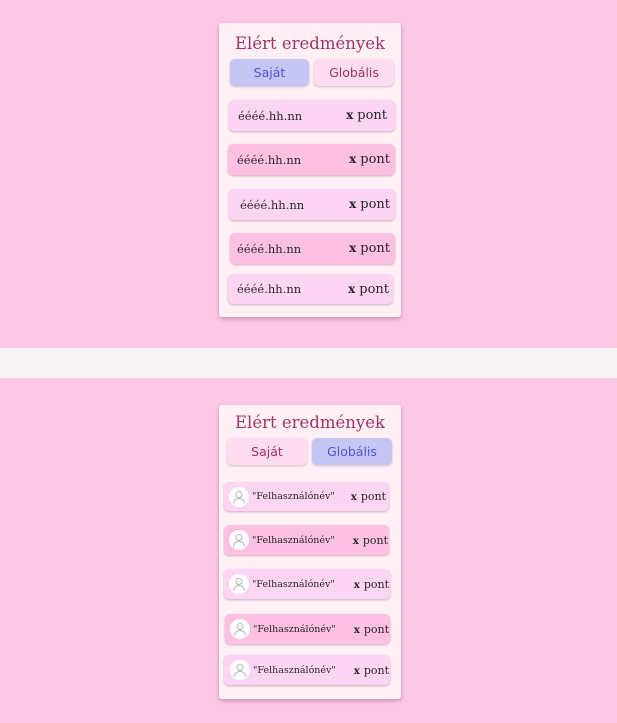 This screenshot has height=723, width=617. I want to click on section-divider, so click(308, 363).